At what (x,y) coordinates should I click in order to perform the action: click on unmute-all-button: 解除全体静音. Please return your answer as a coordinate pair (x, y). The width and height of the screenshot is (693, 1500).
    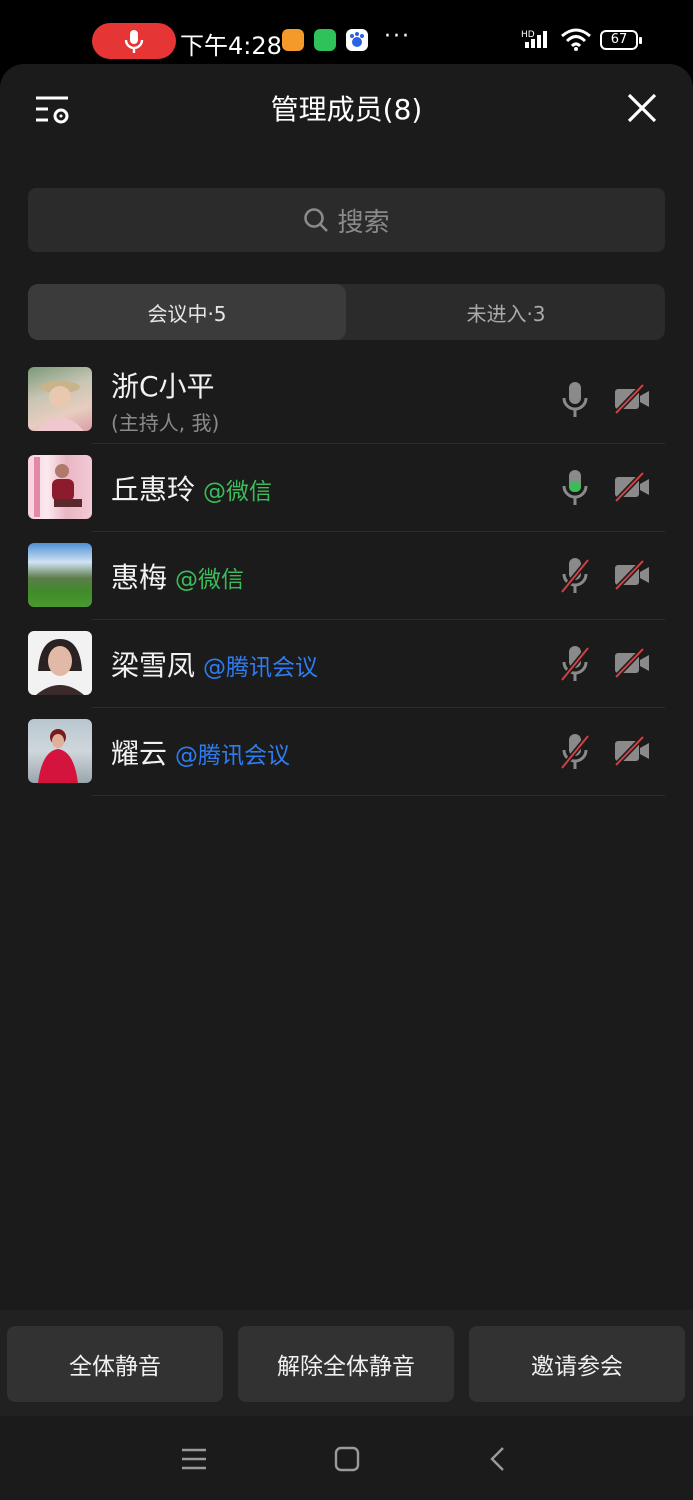
    Looking at the image, I should click on (346, 1364).